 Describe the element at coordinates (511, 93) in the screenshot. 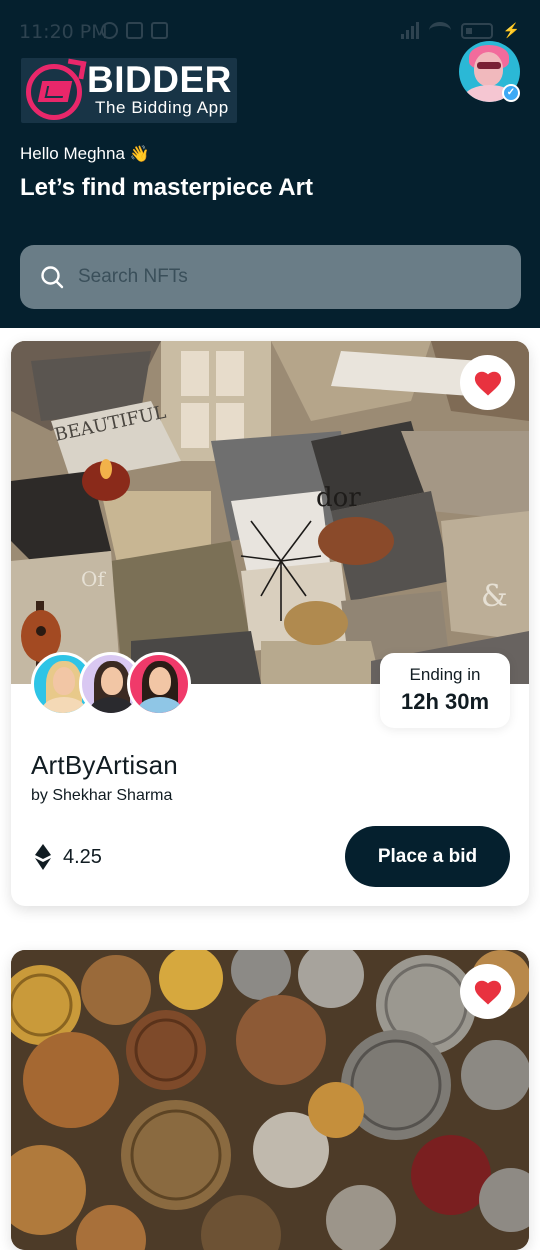

I see `verified-badge-icon: ✓` at that location.